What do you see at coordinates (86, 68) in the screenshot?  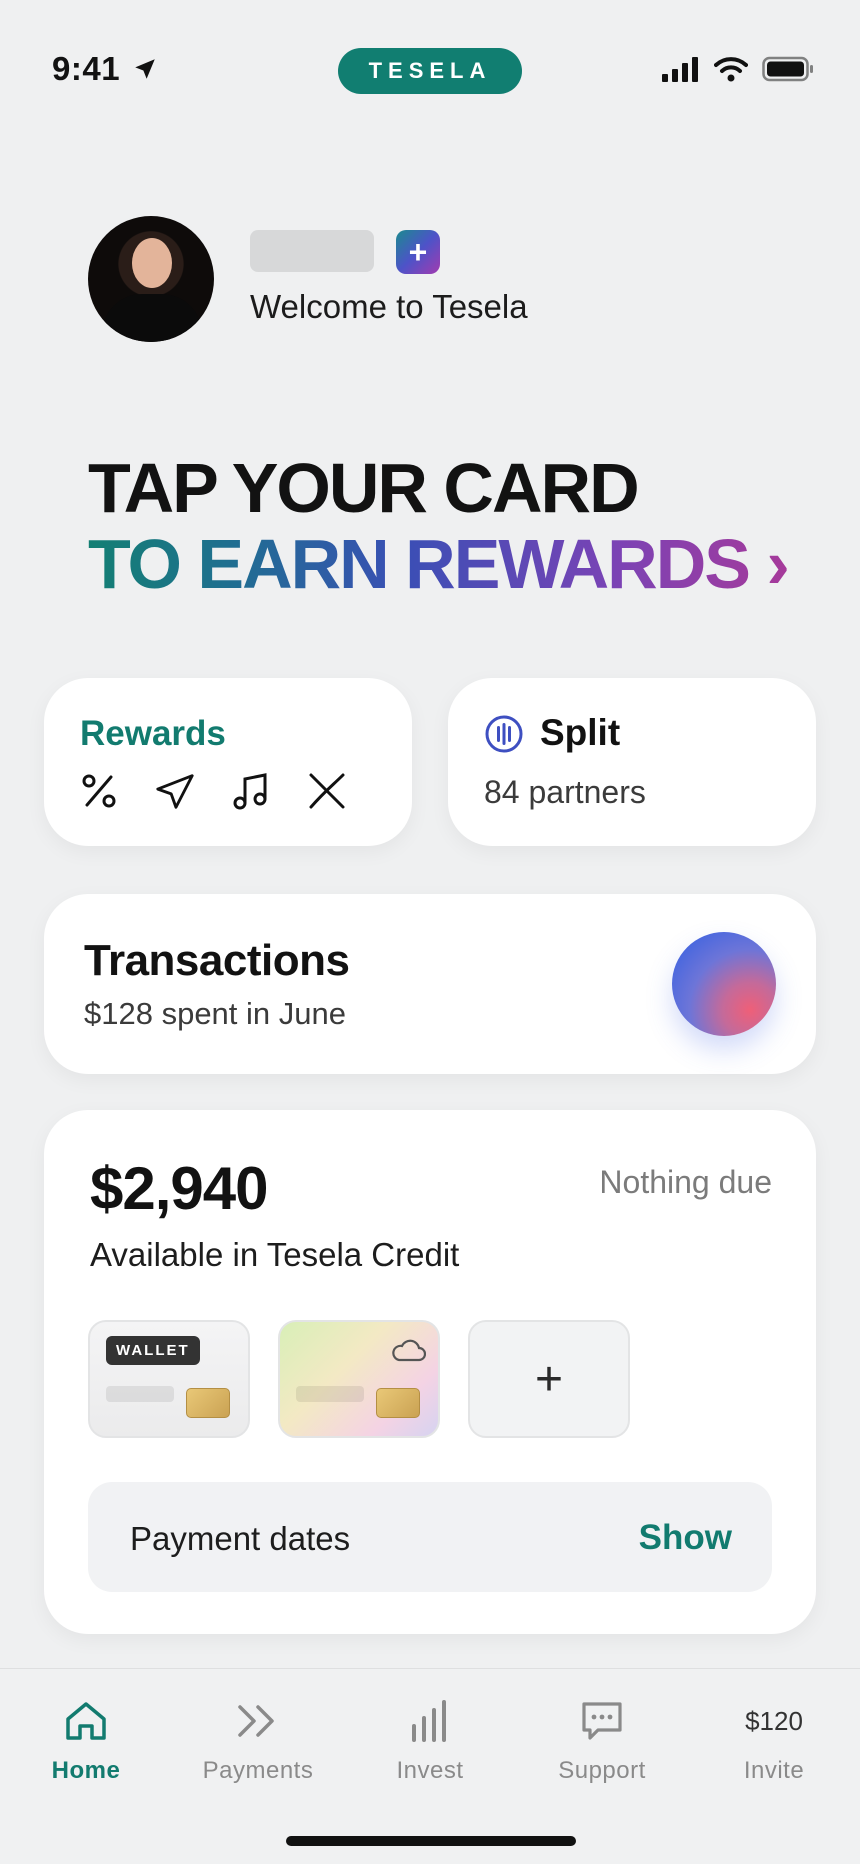 I see `time-text: 9:41` at bounding box center [86, 68].